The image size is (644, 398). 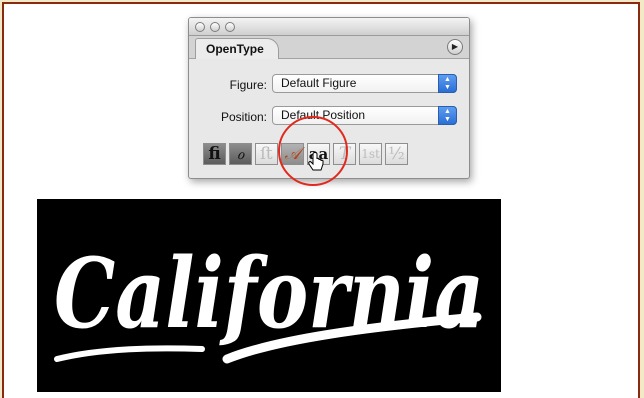 I want to click on contextual-alternates-button: ℴ, so click(x=240, y=154).